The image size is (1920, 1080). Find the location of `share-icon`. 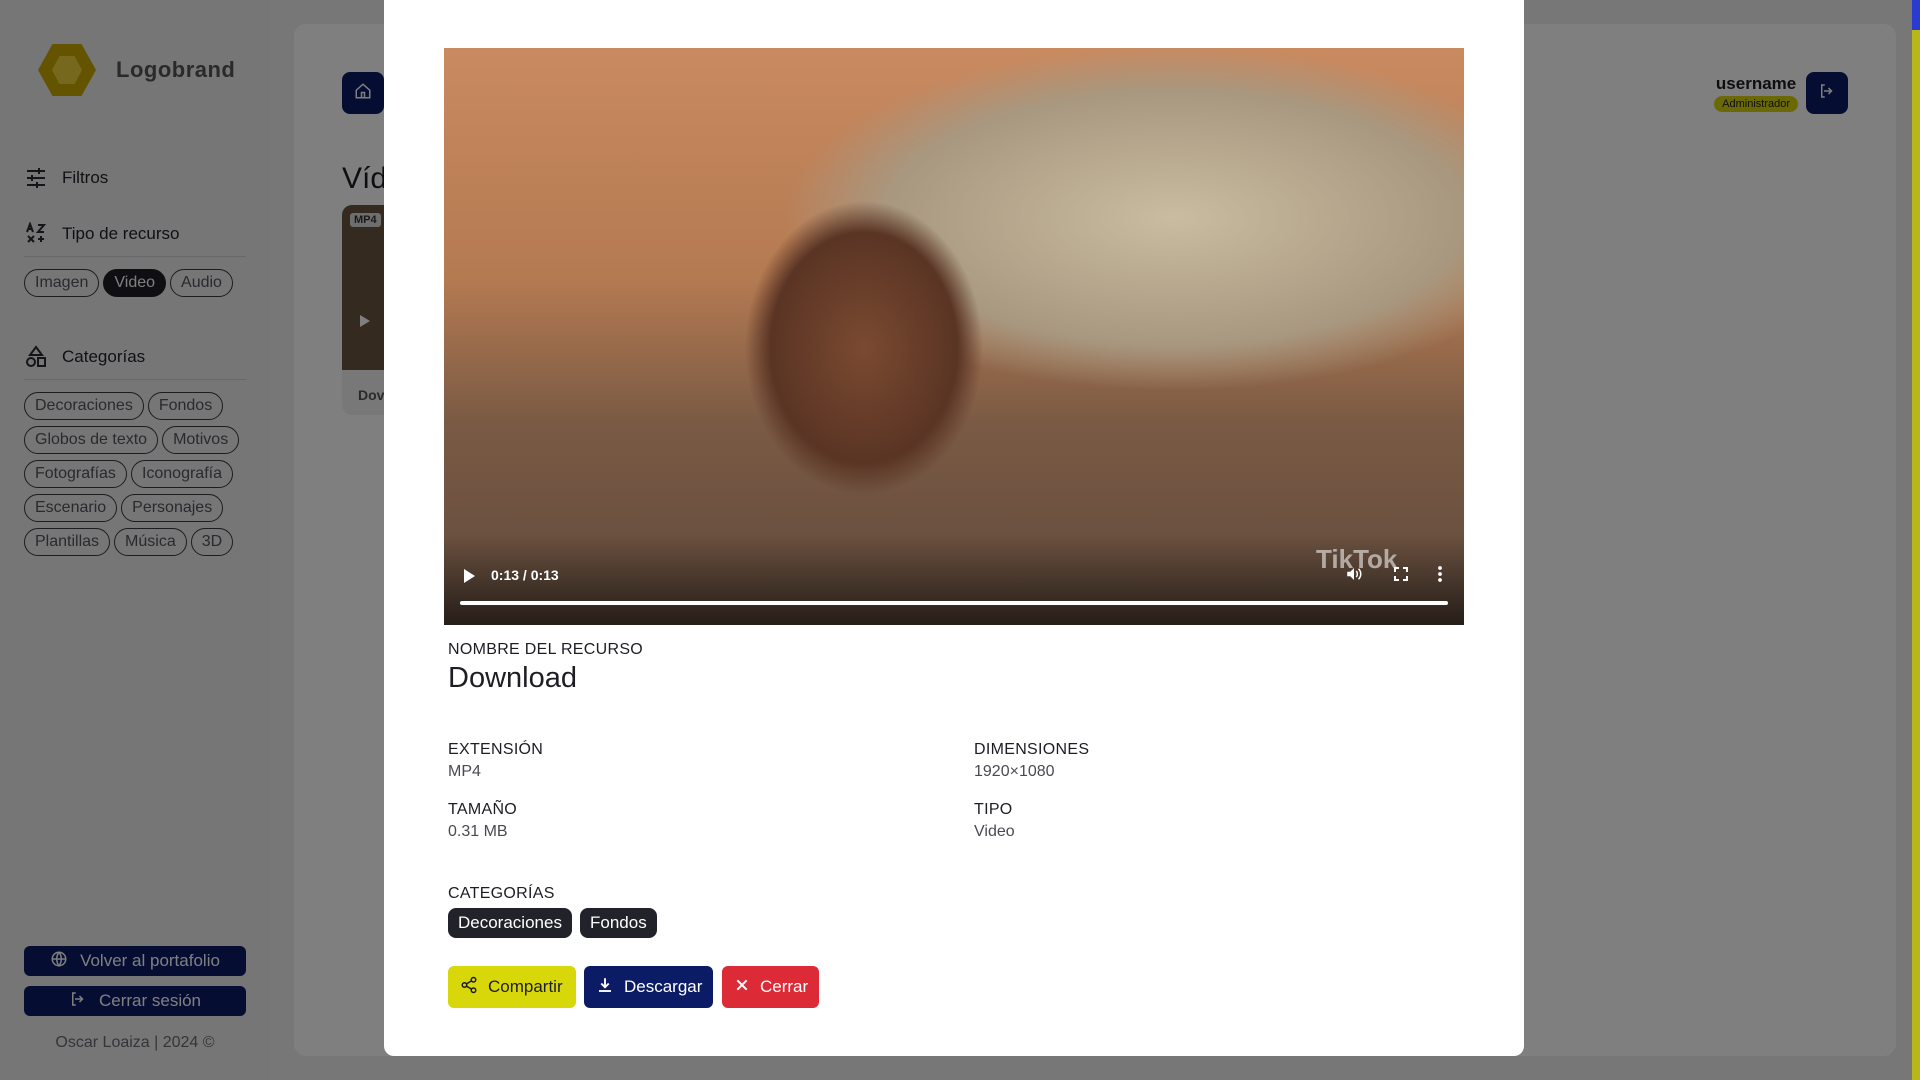

share-icon is located at coordinates (469, 987).